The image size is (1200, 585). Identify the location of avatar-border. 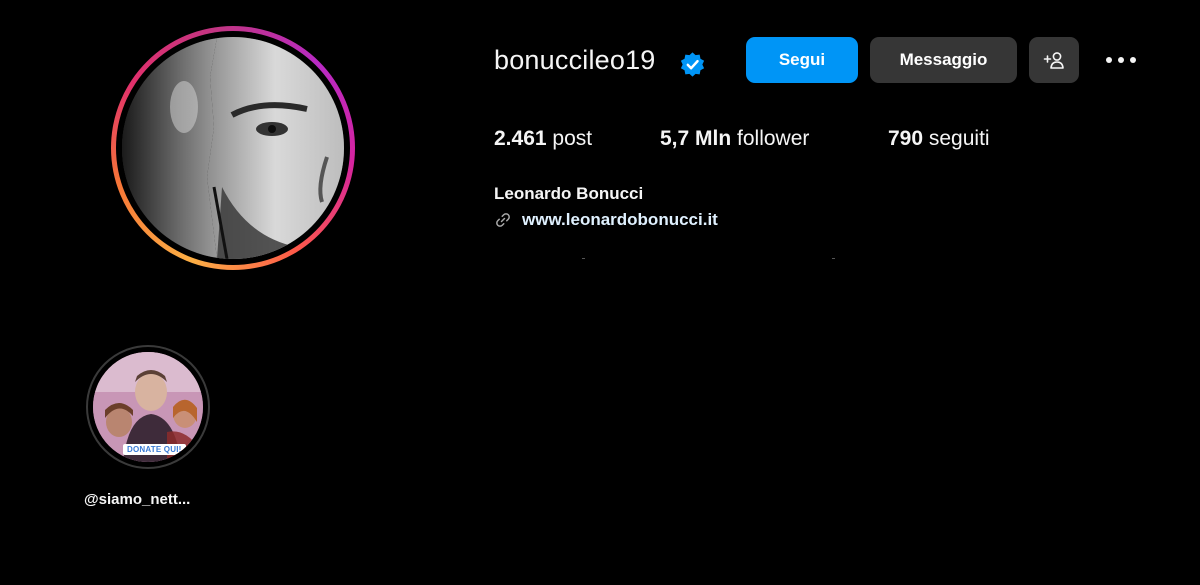
(233, 148).